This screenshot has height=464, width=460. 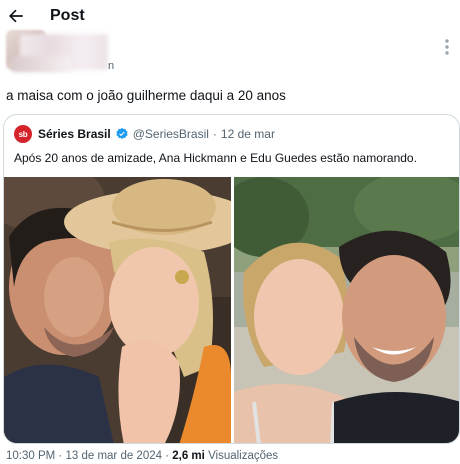 What do you see at coordinates (67, 15) in the screenshot?
I see `page-title: Post` at bounding box center [67, 15].